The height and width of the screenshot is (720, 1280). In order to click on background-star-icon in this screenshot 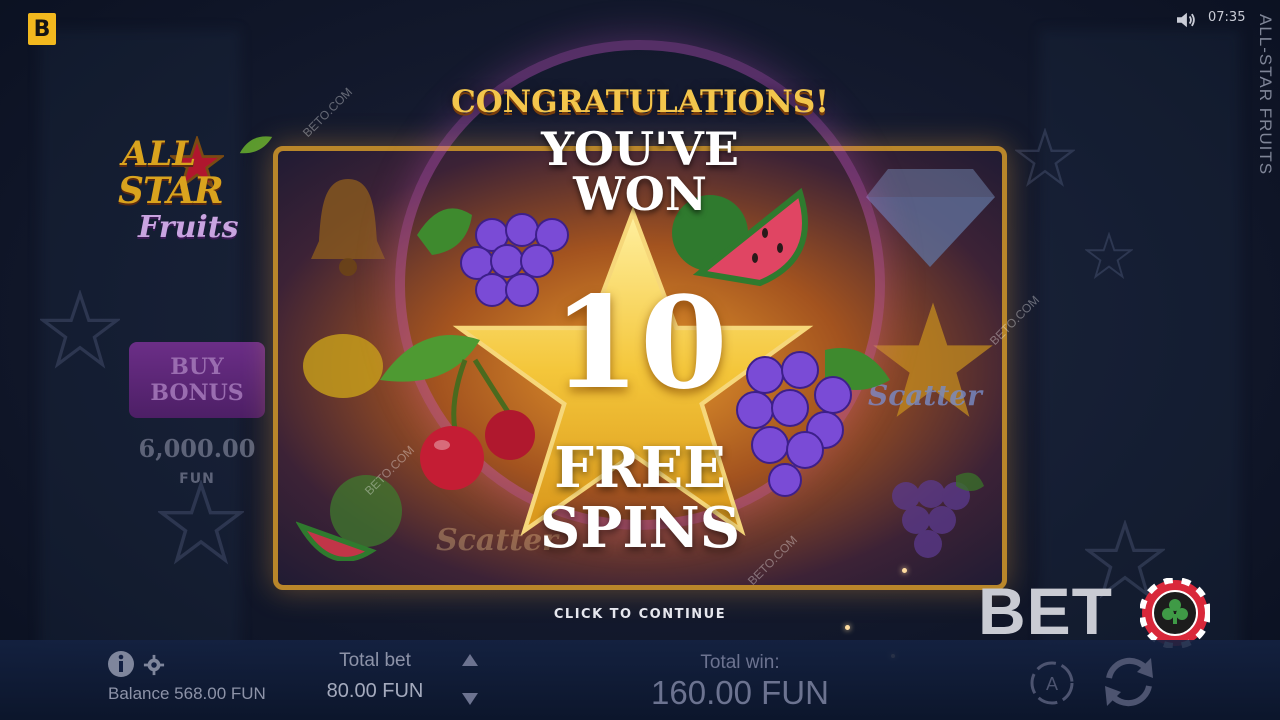, I will do `click(1109, 256)`.